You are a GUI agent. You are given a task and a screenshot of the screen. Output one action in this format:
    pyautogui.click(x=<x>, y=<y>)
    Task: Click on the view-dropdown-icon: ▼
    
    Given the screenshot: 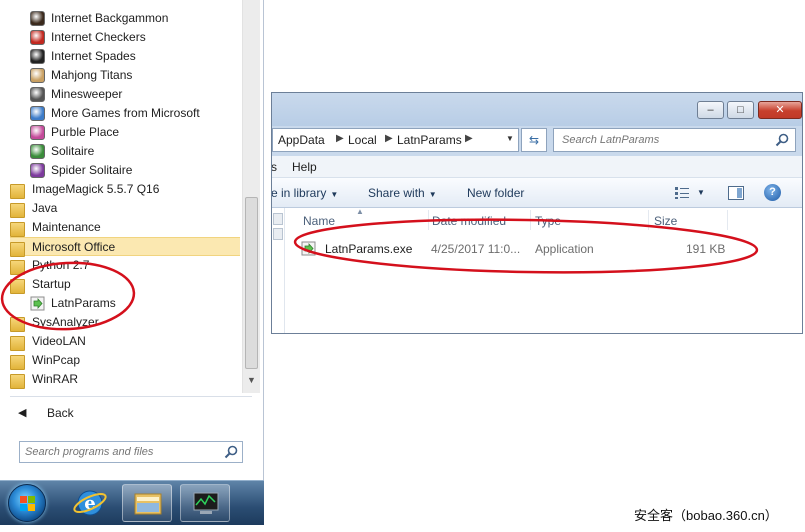 What is the action you would take?
    pyautogui.click(x=701, y=192)
    